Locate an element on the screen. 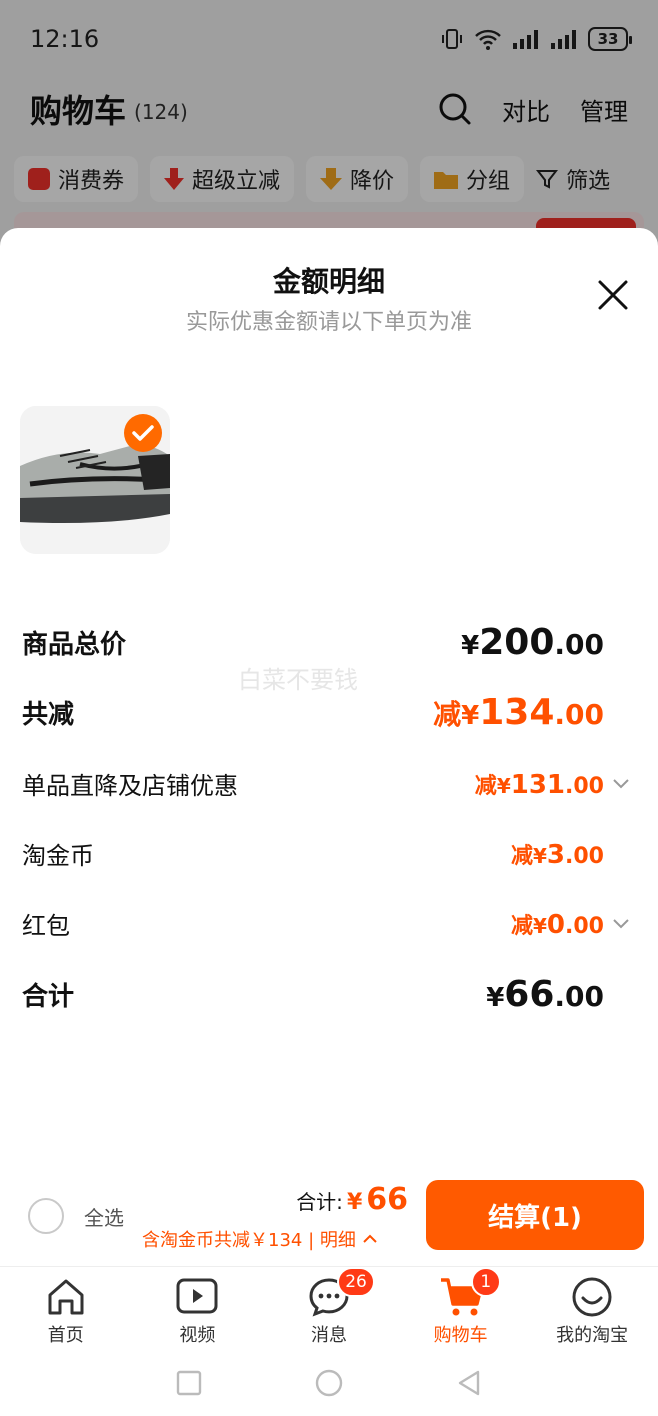 The width and height of the screenshot is (658, 1416). home-nav-icon is located at coordinates (329, 1383).